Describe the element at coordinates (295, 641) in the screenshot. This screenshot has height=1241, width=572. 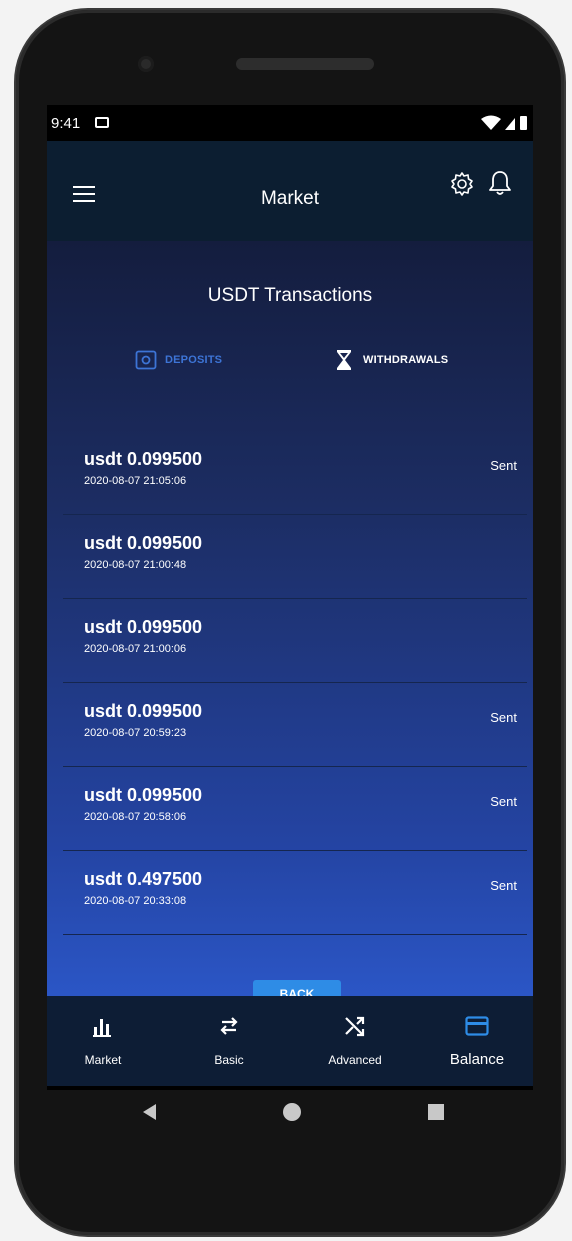
I see `list-item: usdt 0.099500 2020-08-07 21:00:06` at that location.